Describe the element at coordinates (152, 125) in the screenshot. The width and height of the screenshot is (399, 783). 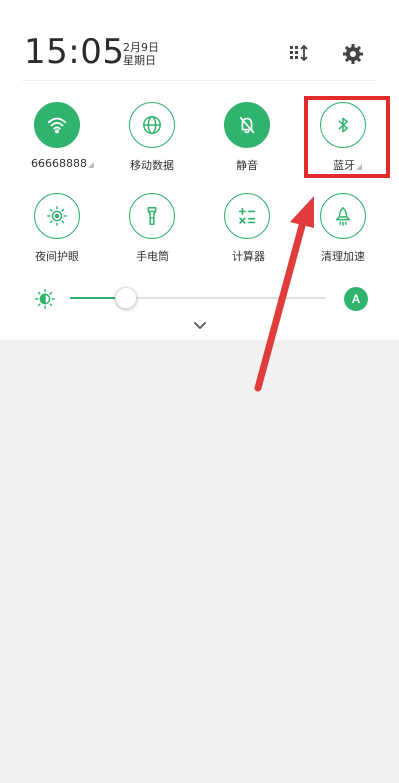
I see `globe-icon` at that location.